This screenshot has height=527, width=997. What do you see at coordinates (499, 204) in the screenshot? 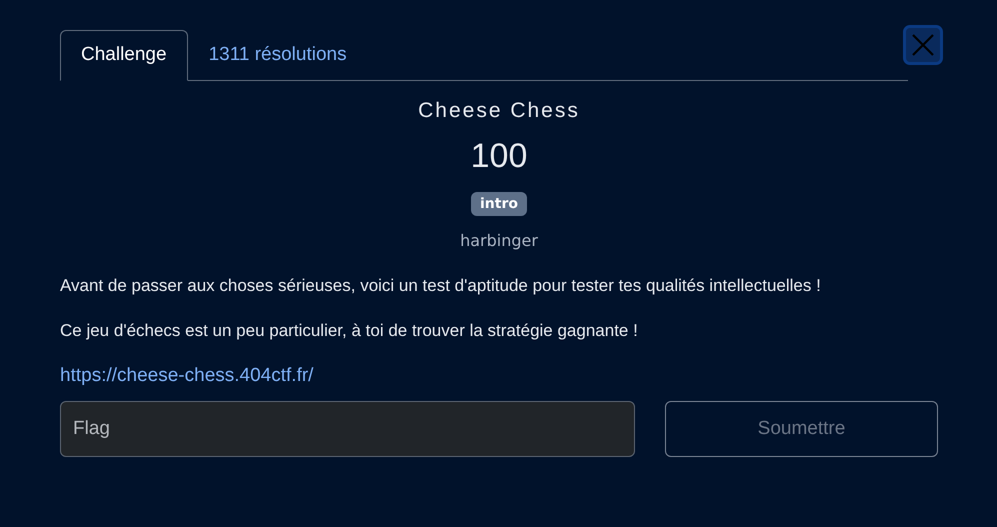
I see `category-badge: intro` at bounding box center [499, 204].